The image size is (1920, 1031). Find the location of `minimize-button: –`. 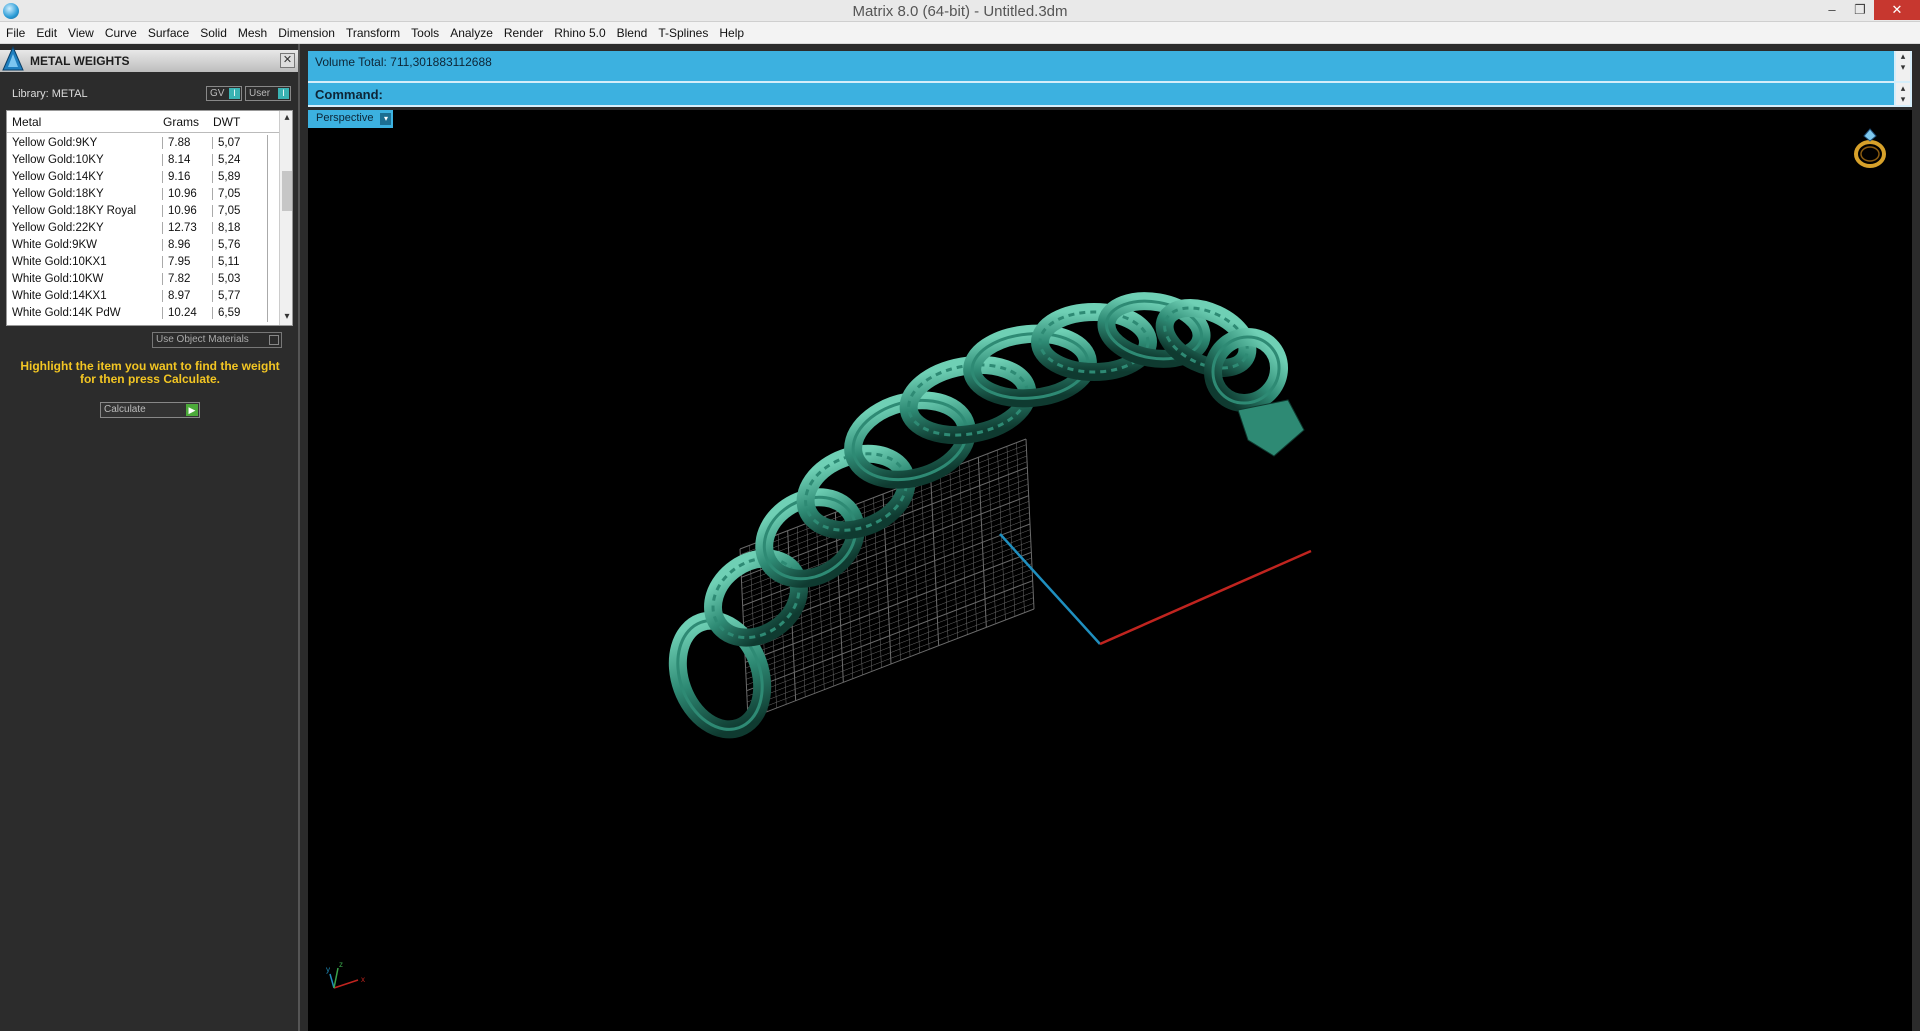

minimize-button: – is located at coordinates (1832, 10).